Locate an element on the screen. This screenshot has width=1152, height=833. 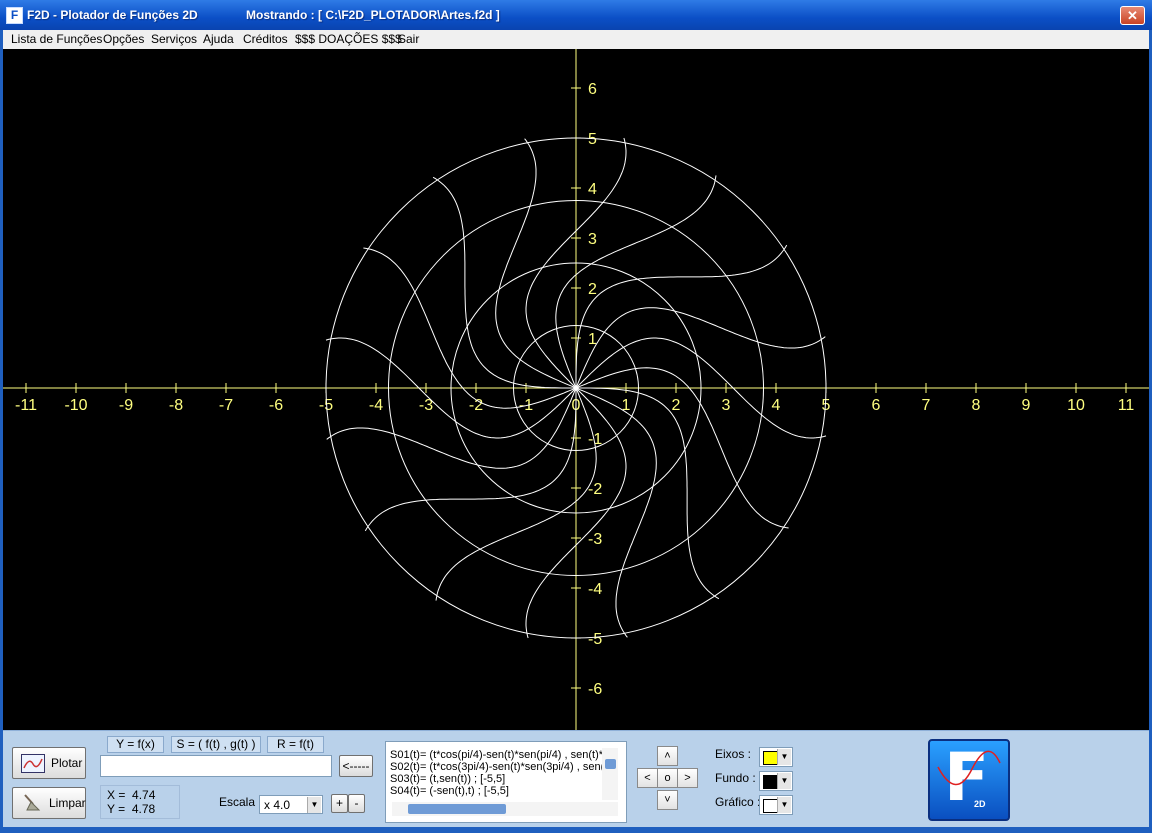
y-tick-label: 6 is located at coordinates (592, 89).